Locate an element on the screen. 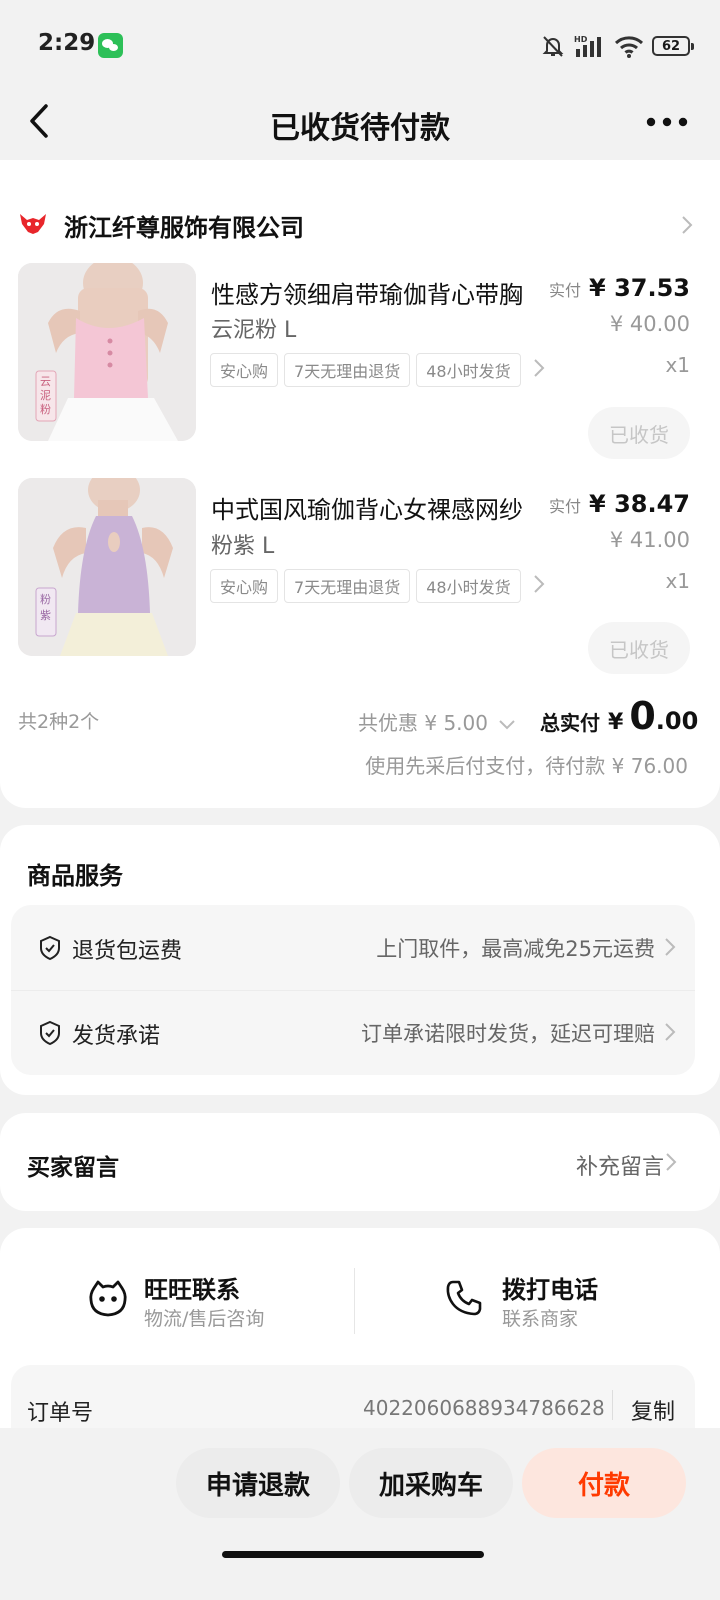 This screenshot has width=720, height=1600. service-desc: 上门取件，最高减免25元运费 is located at coordinates (515, 949).